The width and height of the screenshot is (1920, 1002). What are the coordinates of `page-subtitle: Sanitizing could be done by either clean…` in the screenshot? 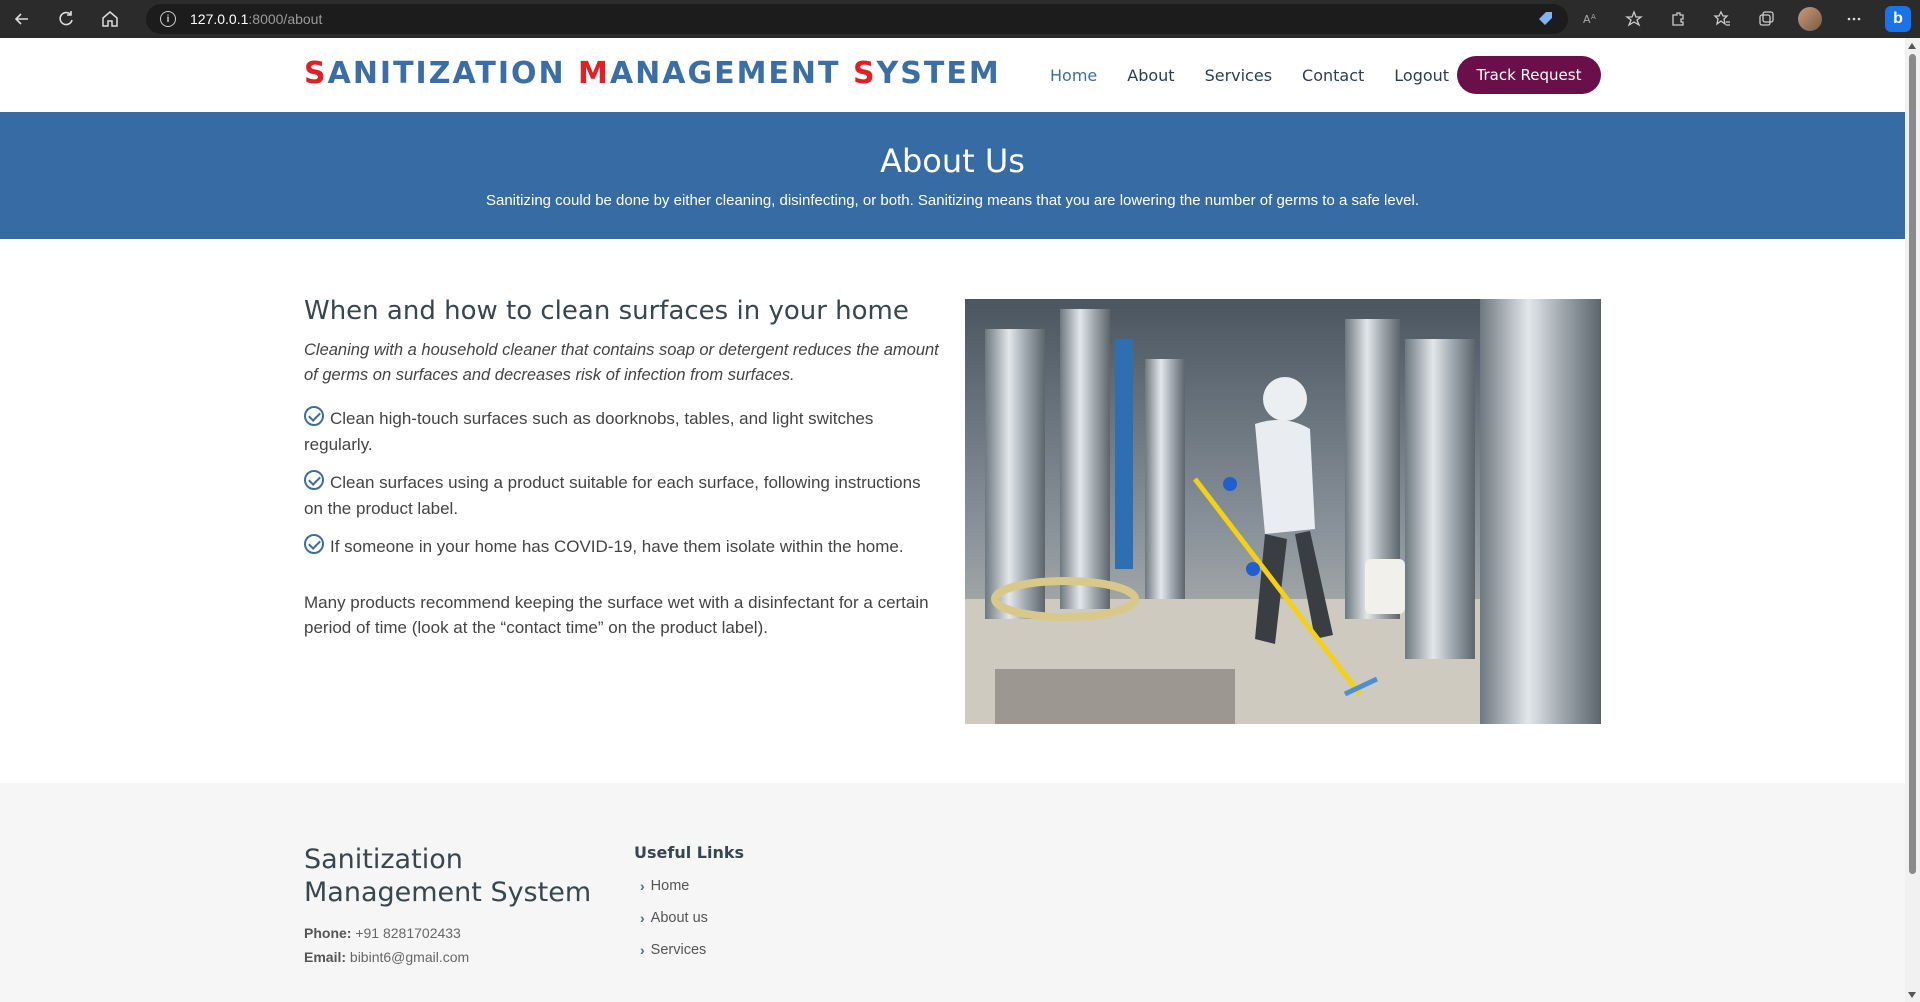 It's located at (952, 200).